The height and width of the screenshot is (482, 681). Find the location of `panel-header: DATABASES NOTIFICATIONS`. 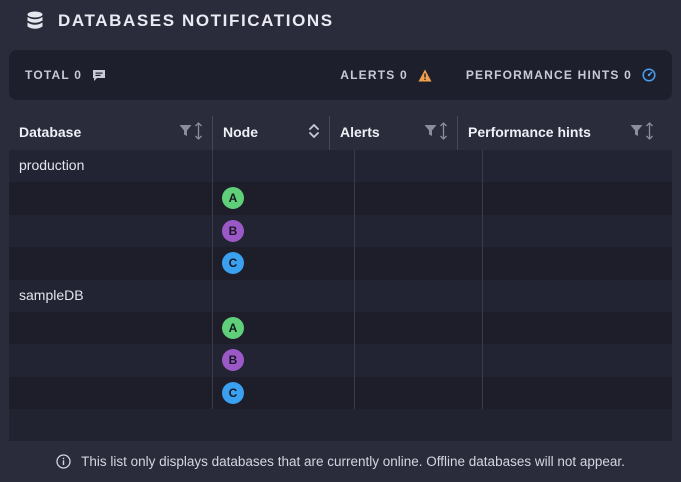

panel-header: DATABASES NOTIFICATIONS is located at coordinates (340, 21).